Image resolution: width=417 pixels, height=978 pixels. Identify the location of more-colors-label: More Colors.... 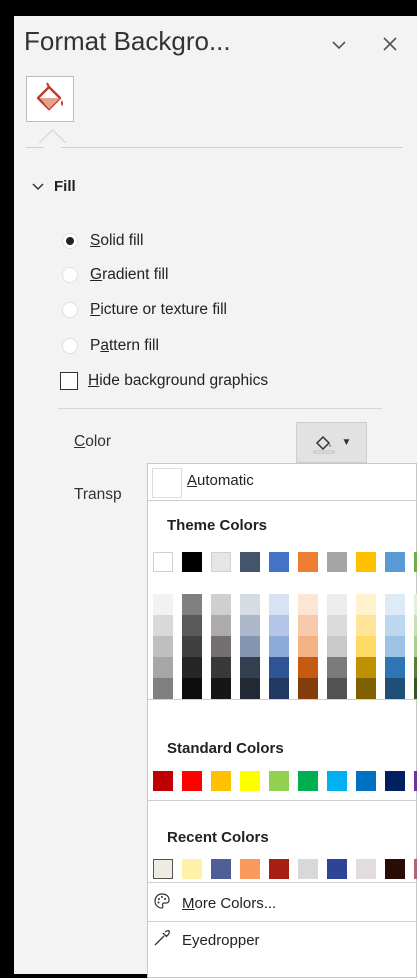
(229, 903).